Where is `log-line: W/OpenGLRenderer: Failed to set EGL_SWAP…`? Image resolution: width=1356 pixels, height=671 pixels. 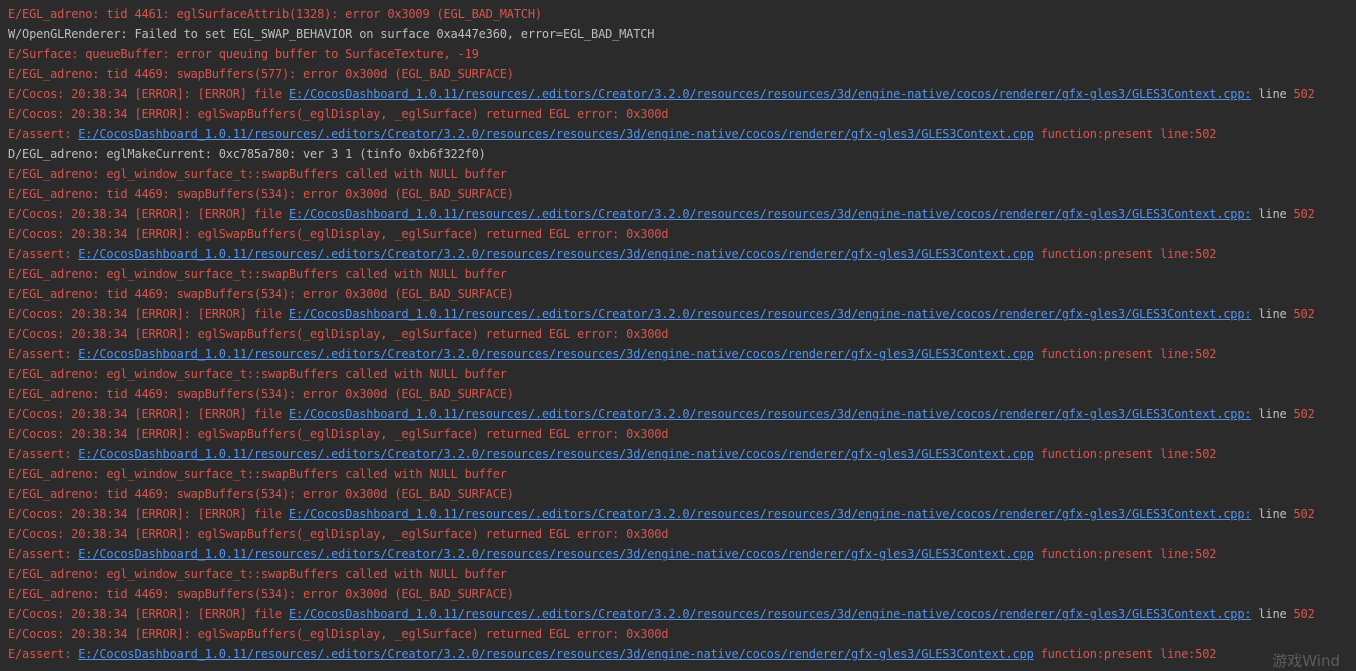 log-line: W/OpenGLRenderer: Failed to set EGL_SWAP… is located at coordinates (682, 34).